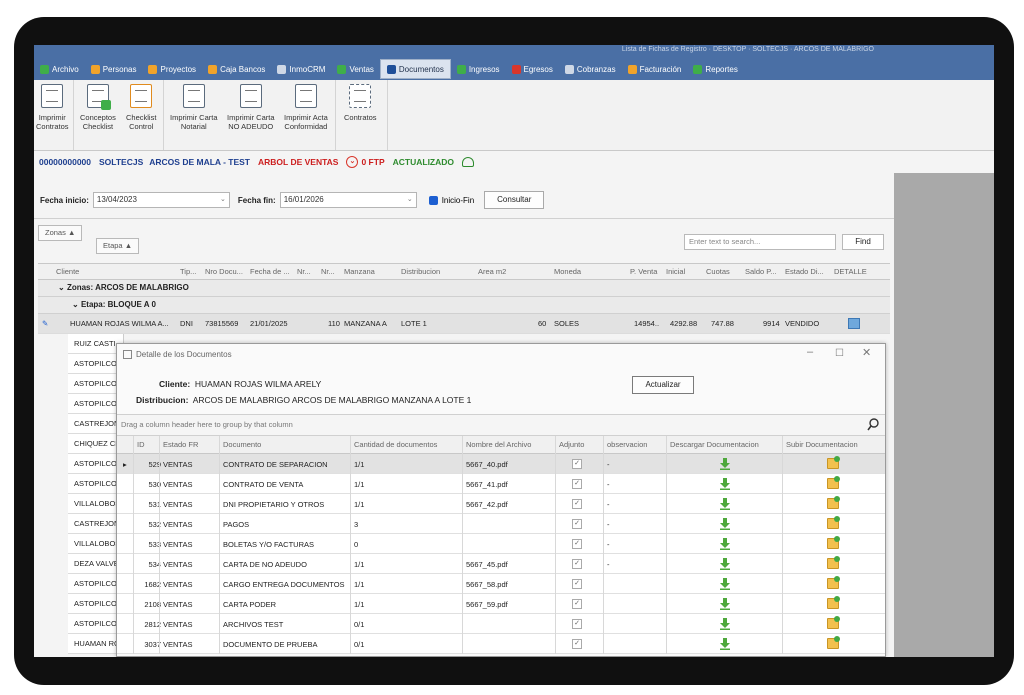 Image resolution: width=1024 pixels, height=695 pixels. I want to click on col-adjunto: Adjunto, so click(571, 444).